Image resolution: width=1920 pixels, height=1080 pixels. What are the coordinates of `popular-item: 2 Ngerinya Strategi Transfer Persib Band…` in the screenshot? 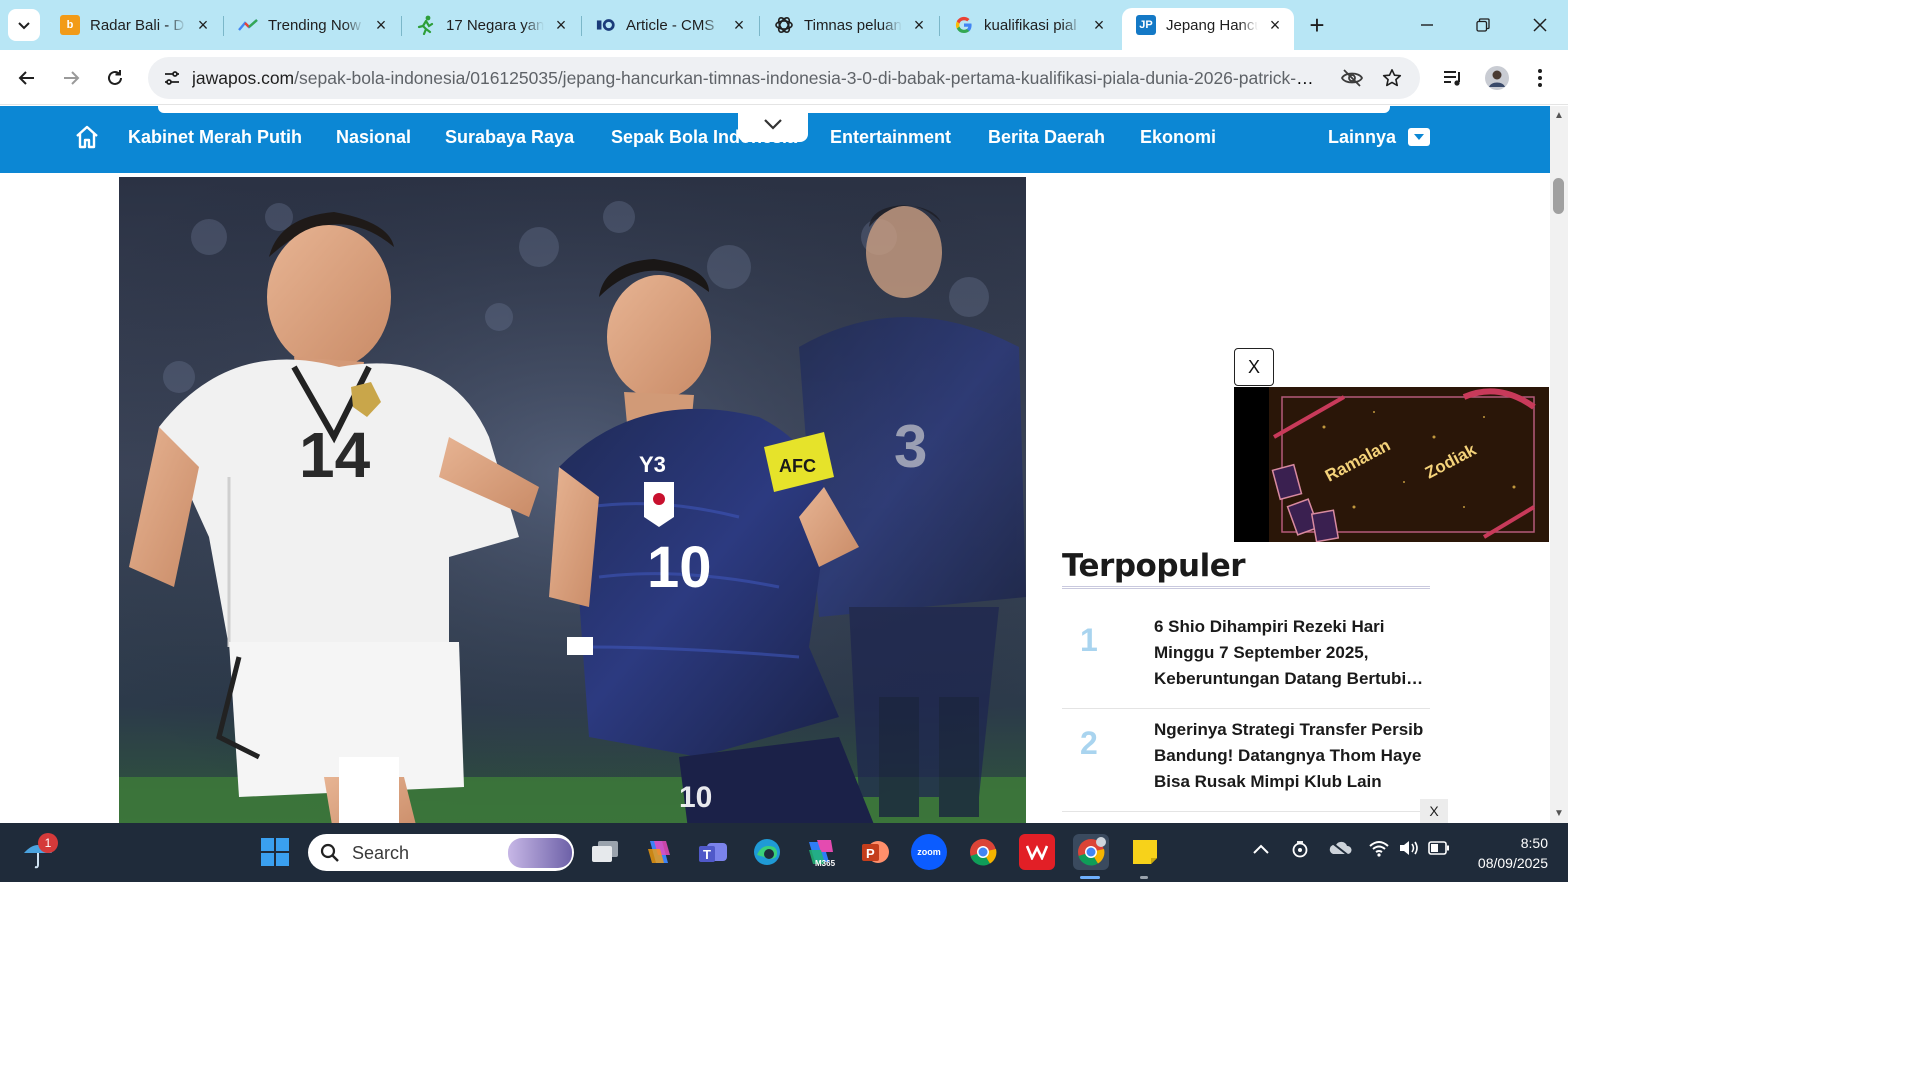 It's located at (1246, 760).